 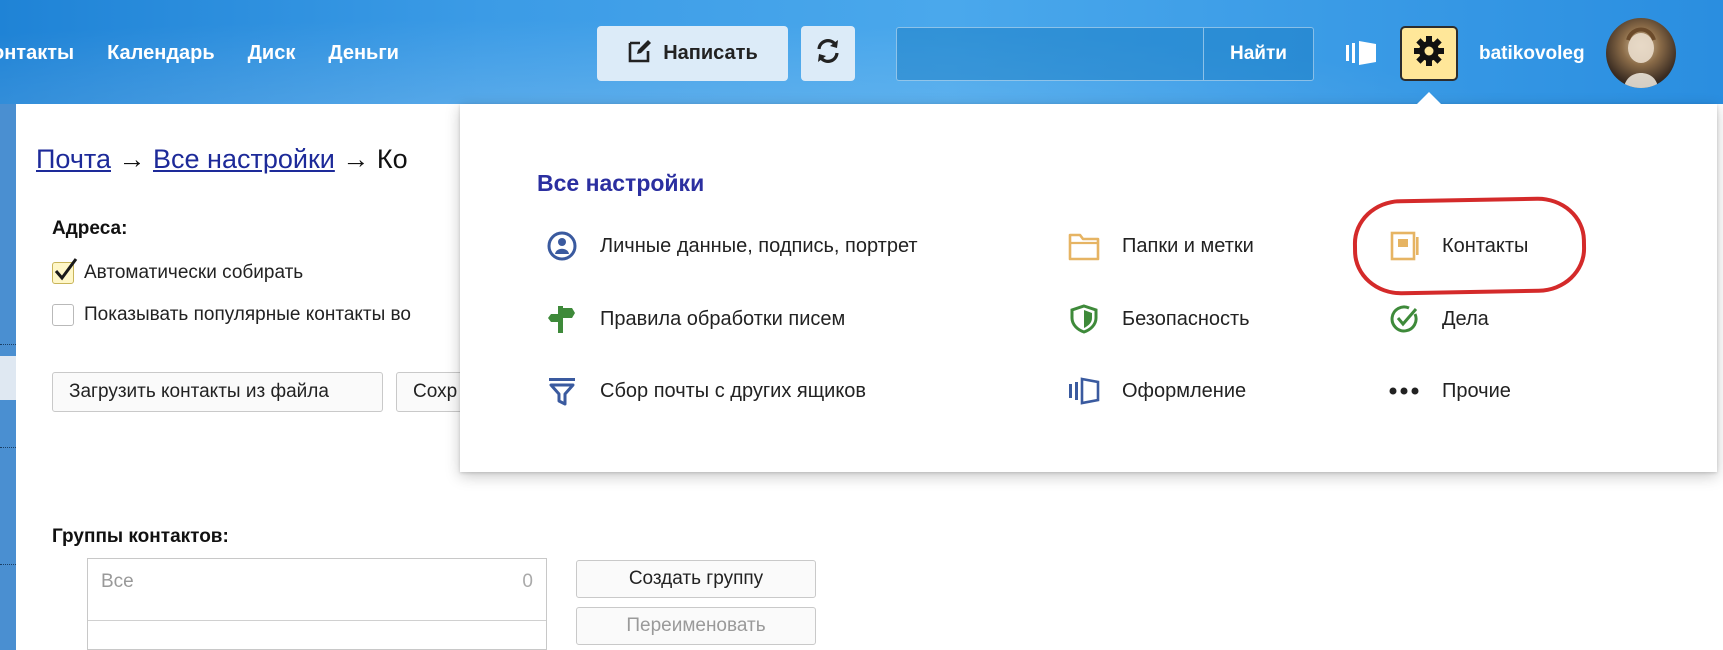 I want to click on compose-icon, so click(x=640, y=53).